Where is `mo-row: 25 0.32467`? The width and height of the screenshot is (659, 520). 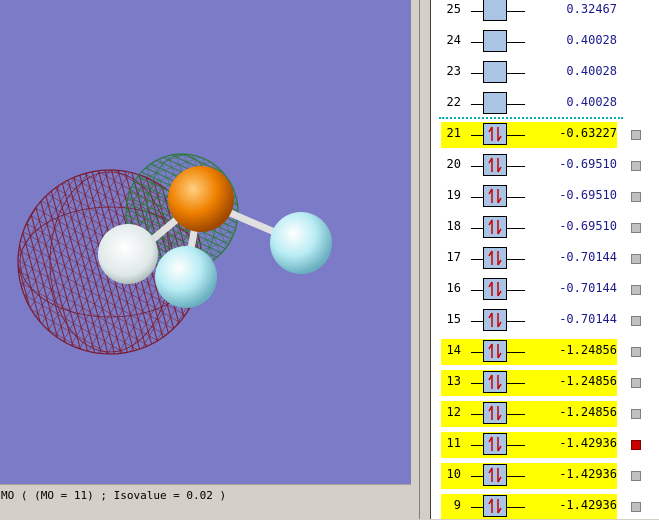 mo-row: 25 0.32467 is located at coordinates (545, 12).